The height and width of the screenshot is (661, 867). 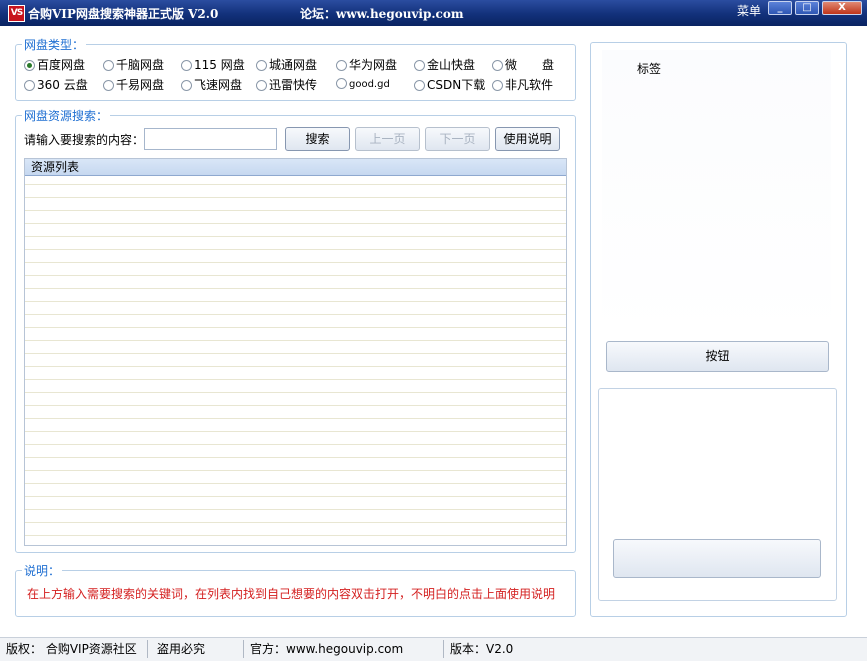 I want to click on radio-qianyi: 千易网盘, so click(x=133, y=85).